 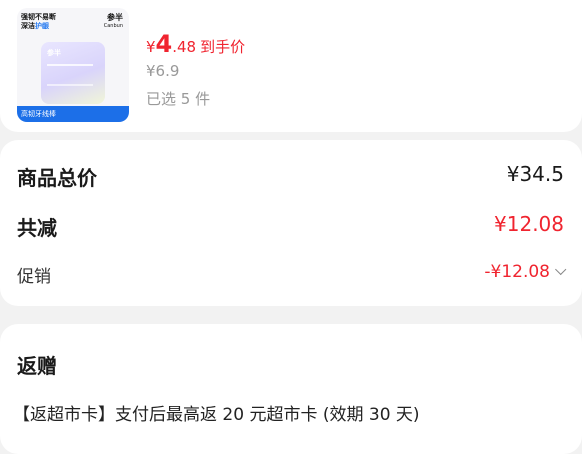 What do you see at coordinates (54, 53) in the screenshot?
I see `package-brand: 参半` at bounding box center [54, 53].